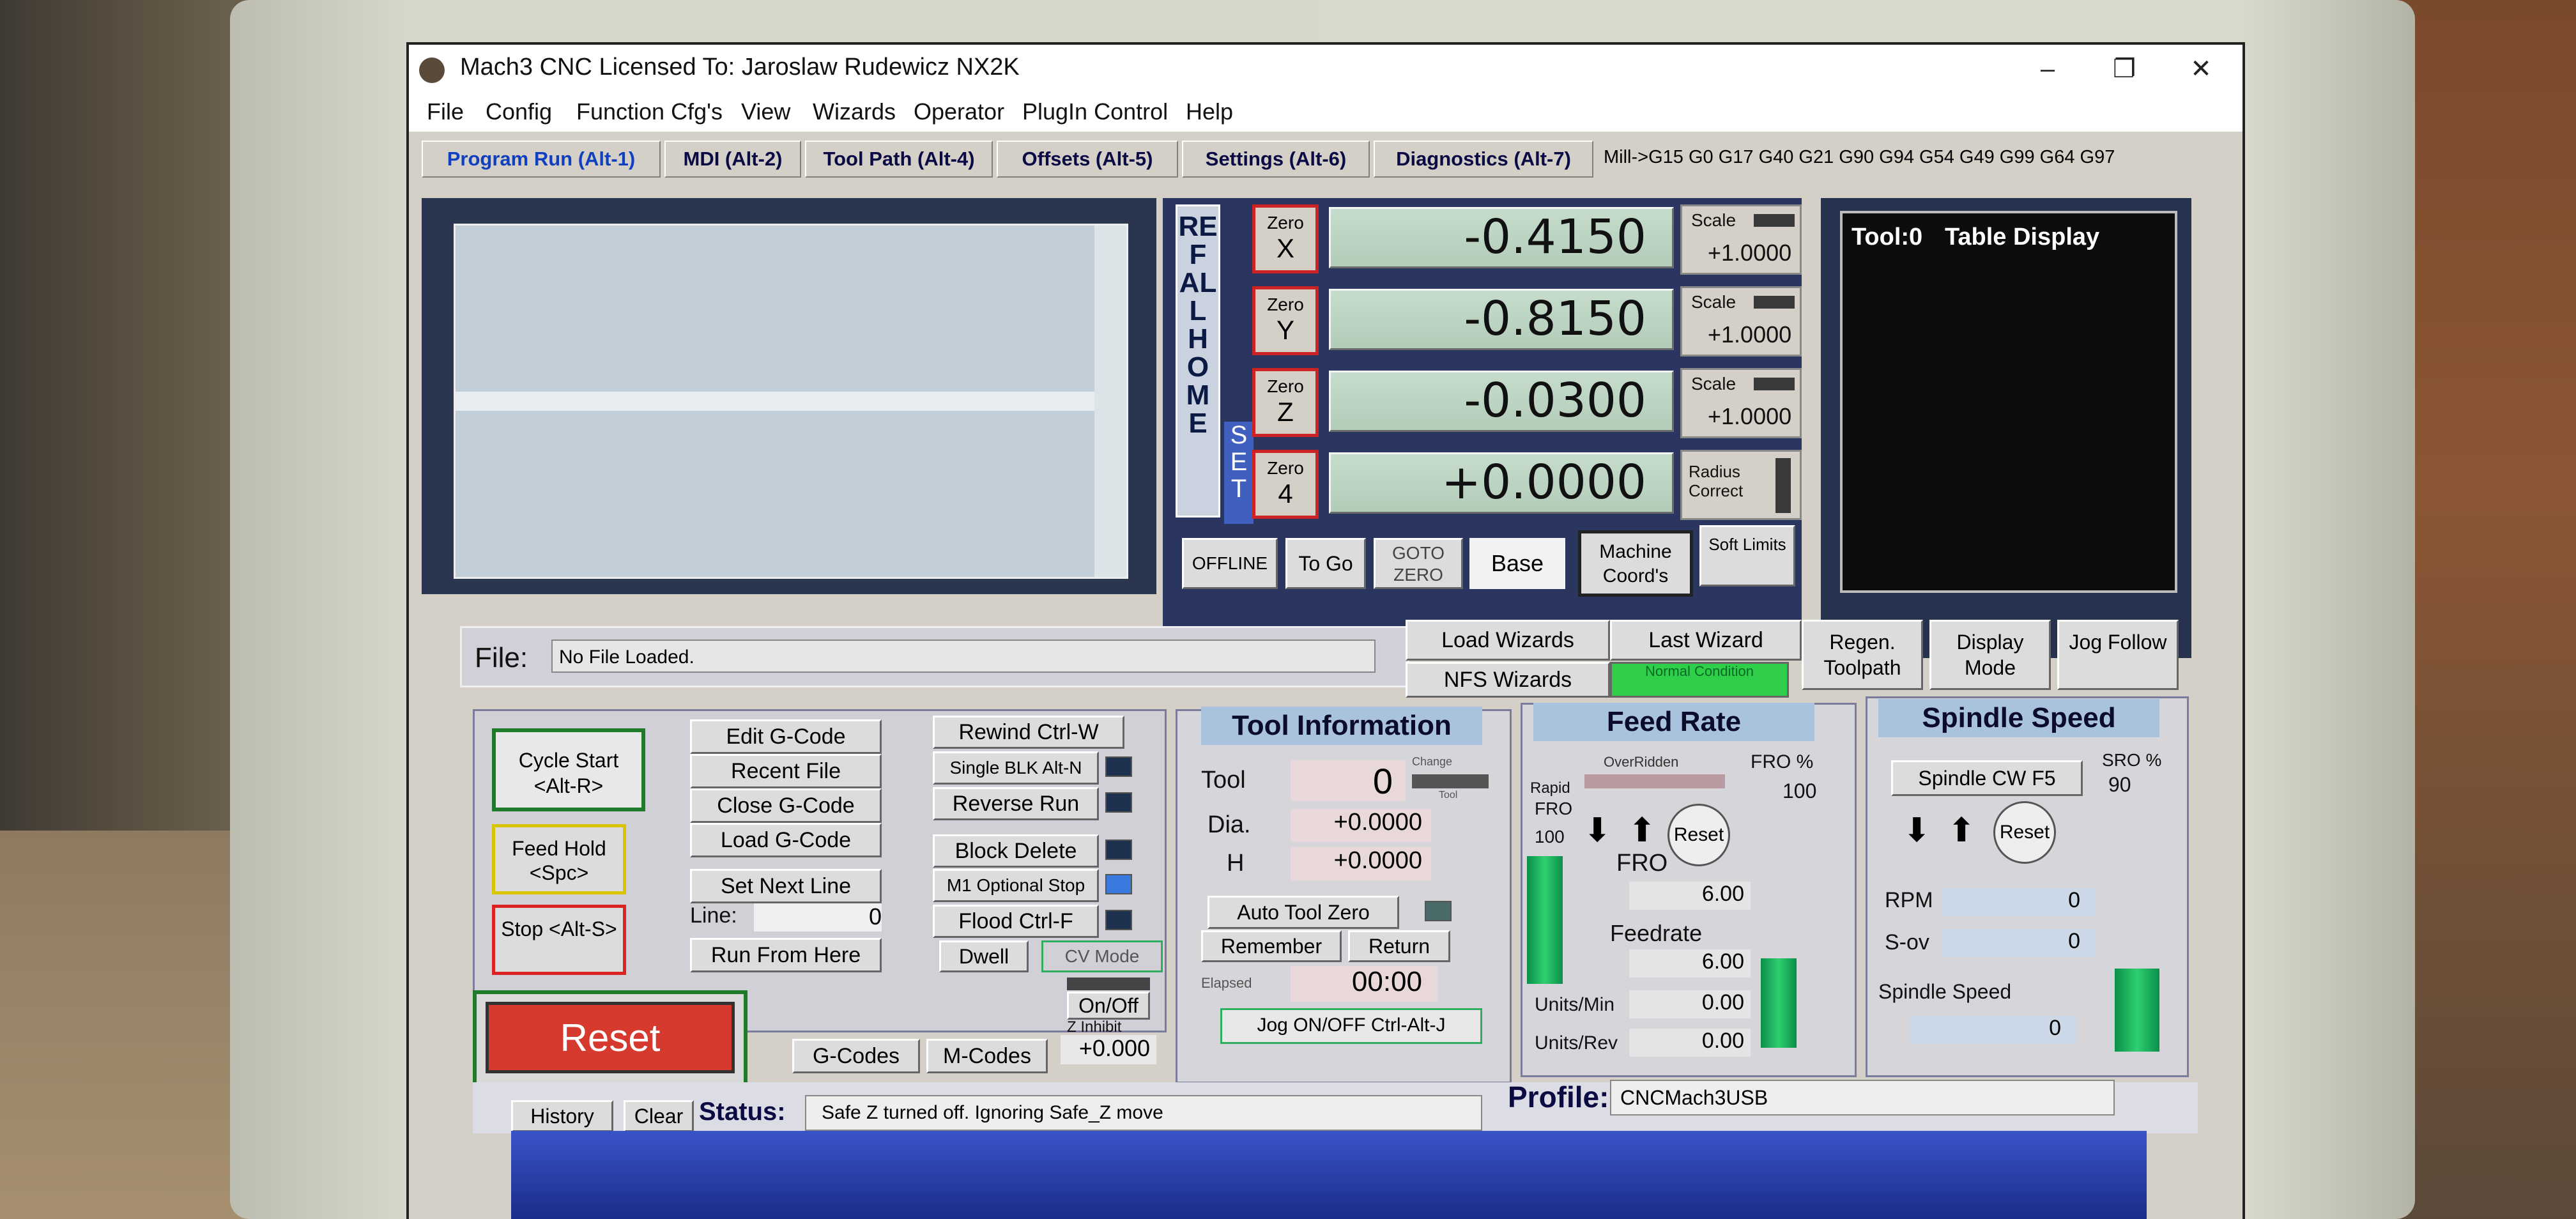  What do you see at coordinates (559, 940) in the screenshot?
I see `stop-button: Stop <Alt-S>` at bounding box center [559, 940].